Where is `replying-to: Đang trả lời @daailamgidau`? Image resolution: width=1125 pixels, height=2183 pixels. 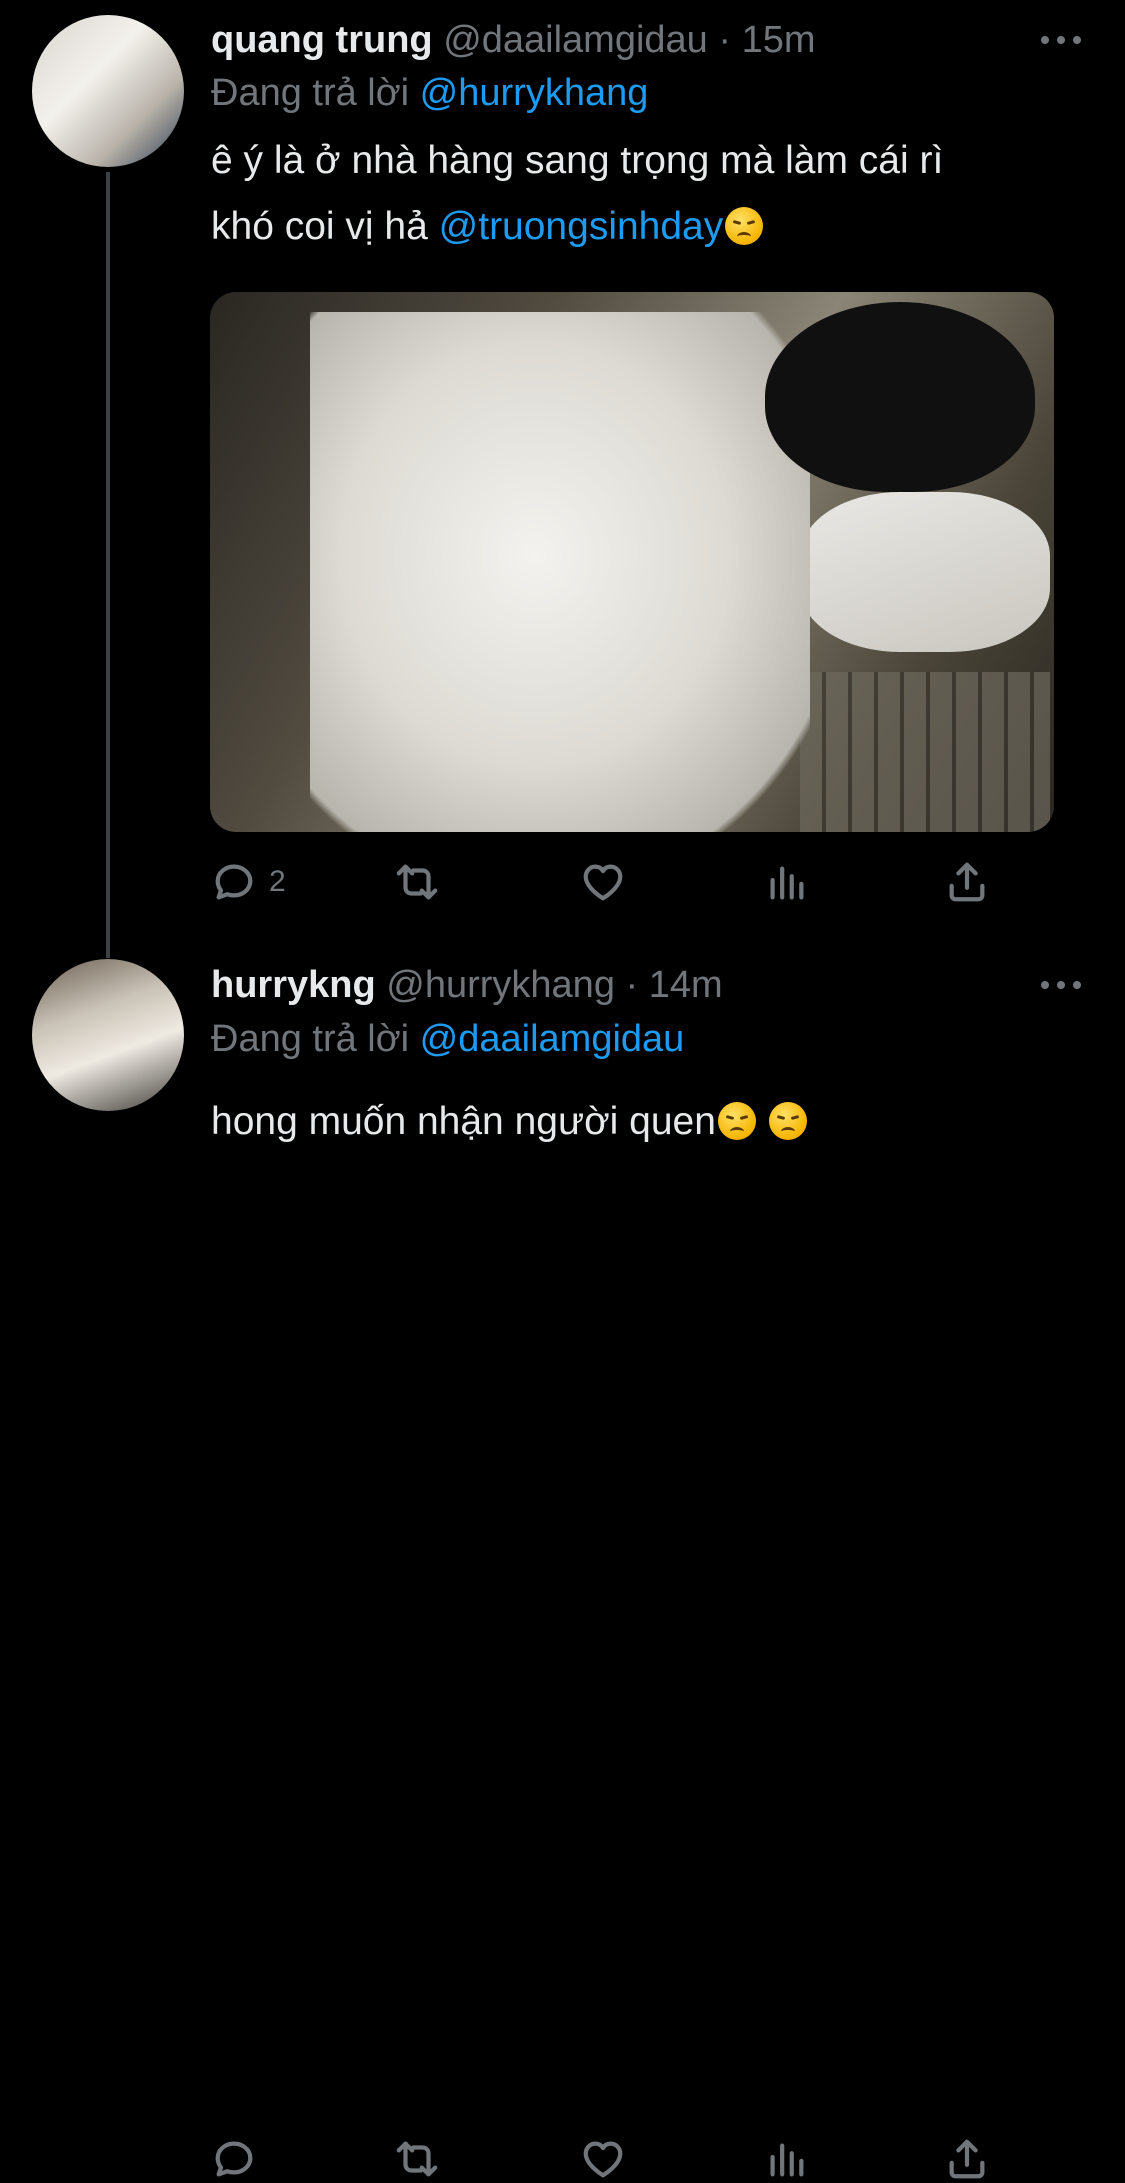
replying-to: Đang trả lời @daailamgidau is located at coordinates (447, 1039).